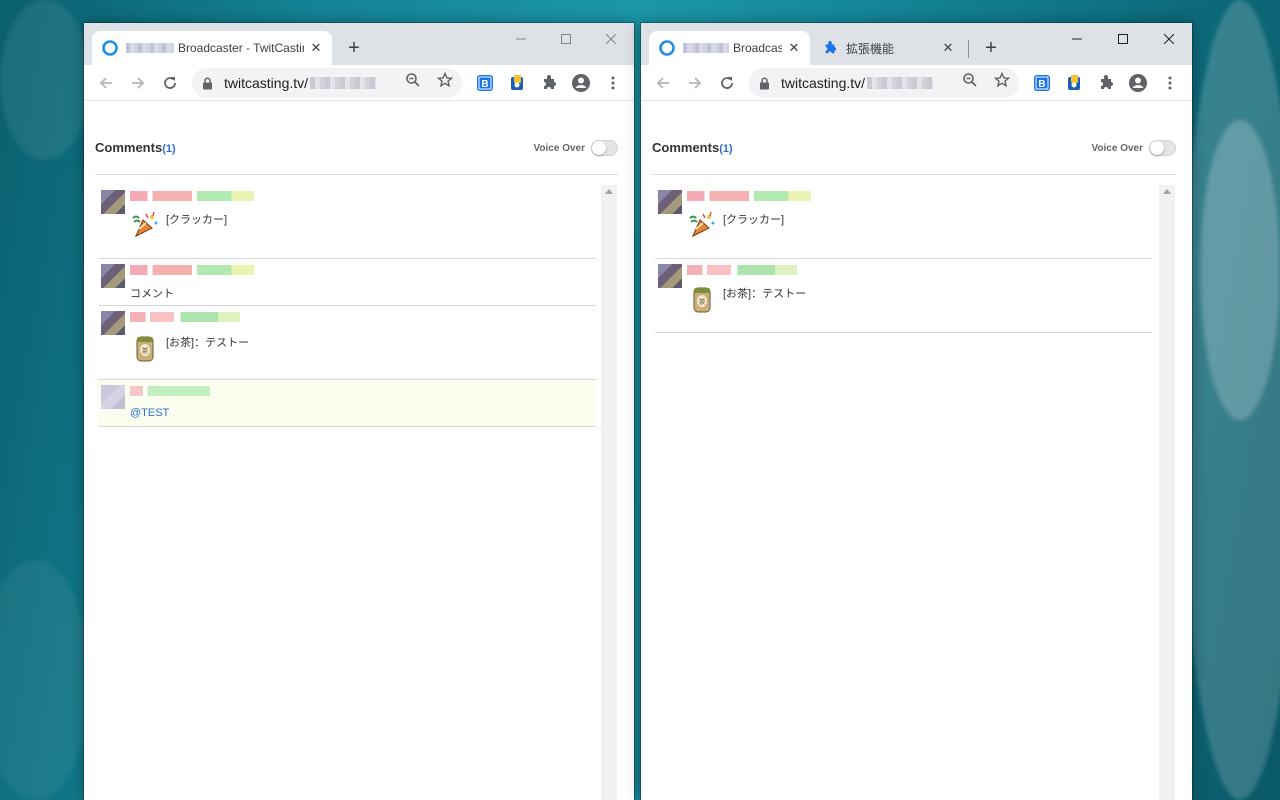  I want to click on tab-twitcasting: Broadcaster - TwitCasting ✕, so click(212, 48).